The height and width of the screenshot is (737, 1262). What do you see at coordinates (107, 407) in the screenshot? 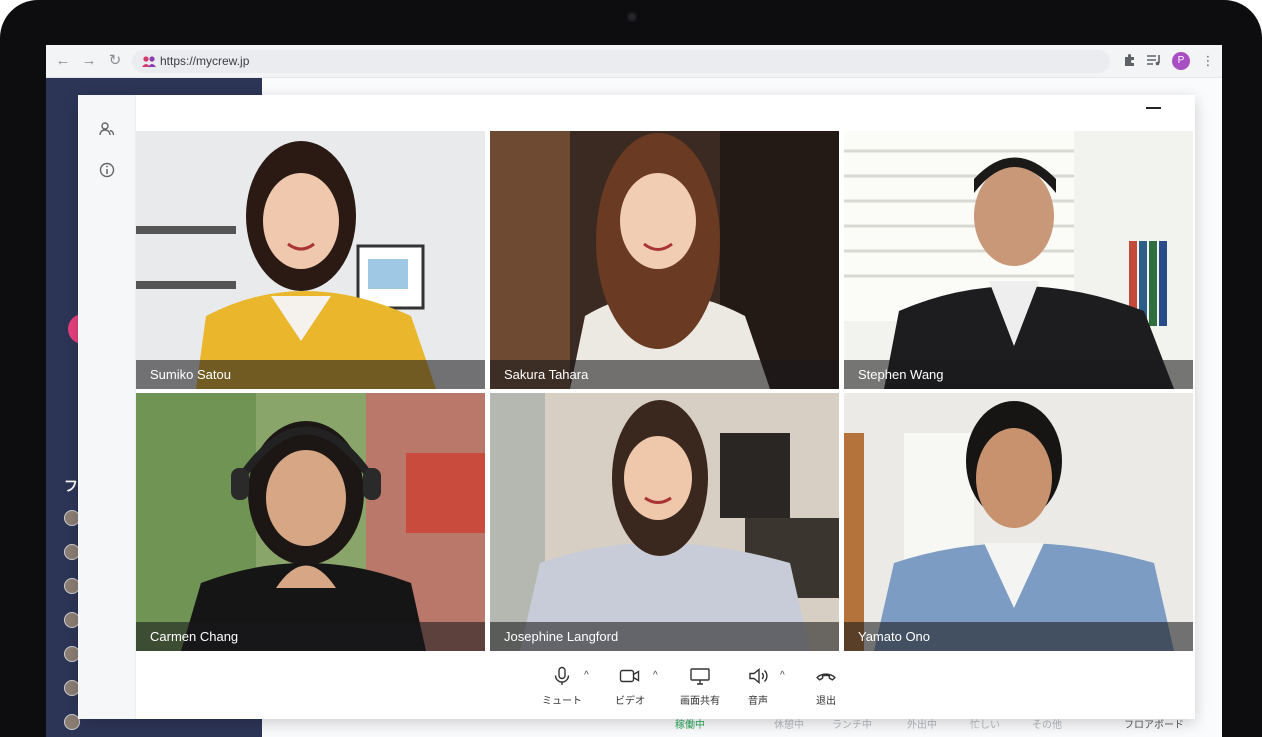
I see `meeting-side-rail` at bounding box center [107, 407].